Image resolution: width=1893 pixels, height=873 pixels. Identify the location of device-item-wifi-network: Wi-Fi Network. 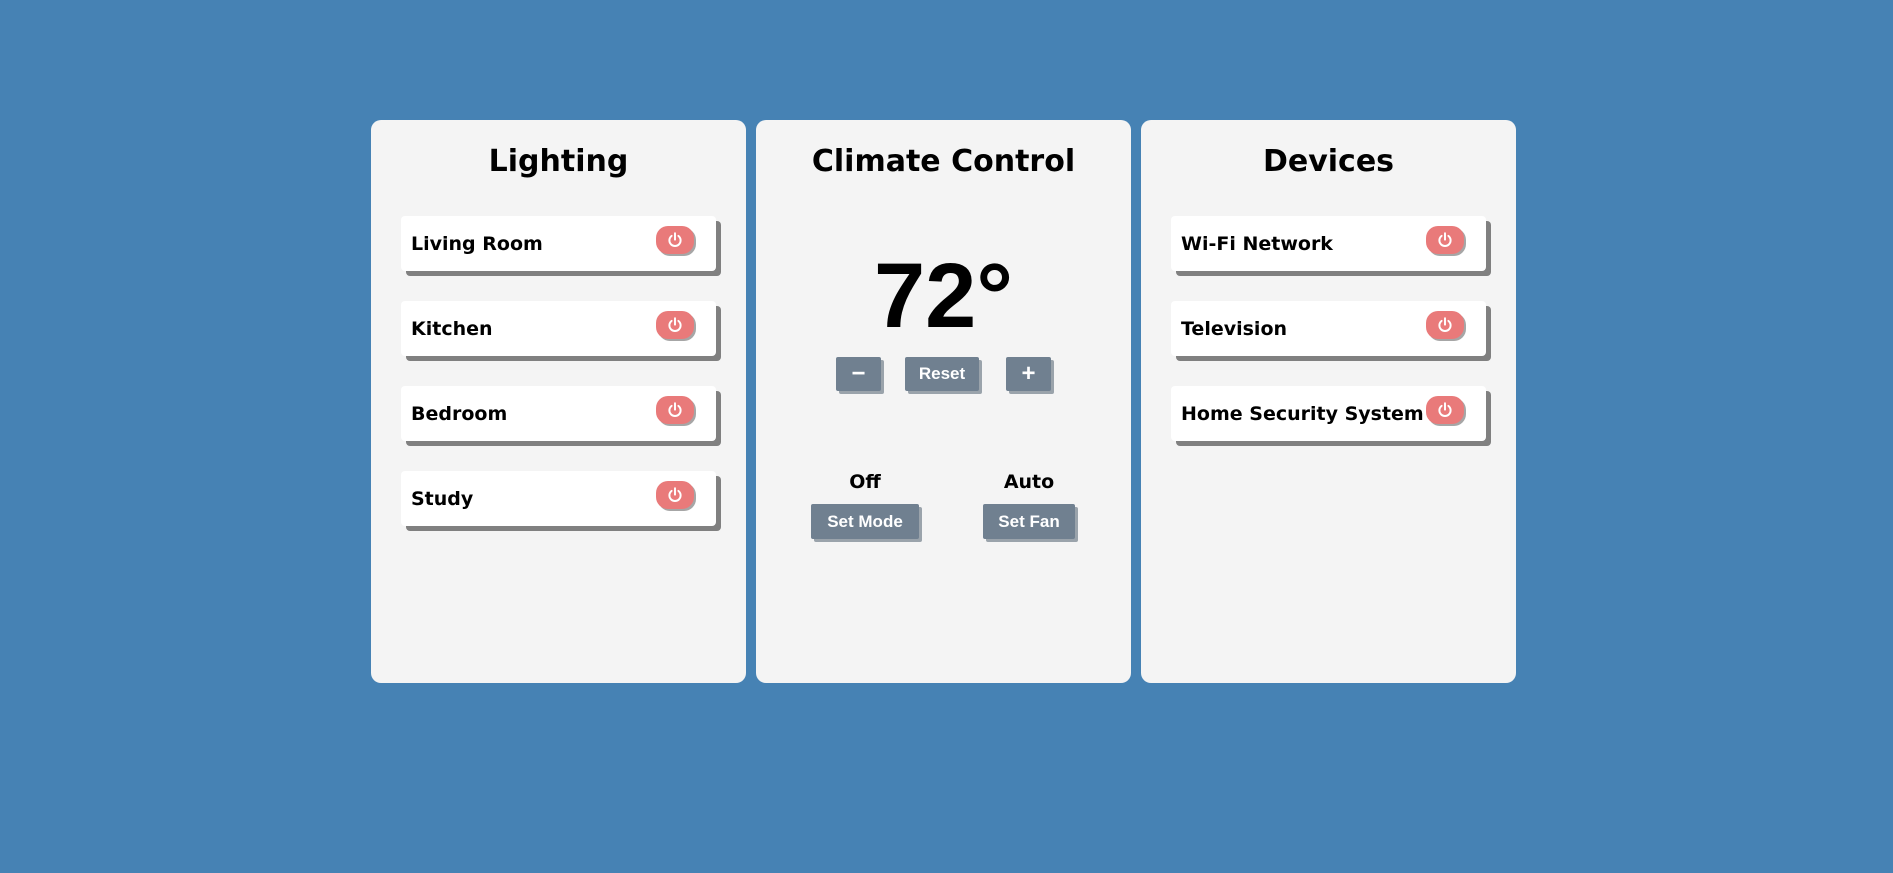
(1328, 243).